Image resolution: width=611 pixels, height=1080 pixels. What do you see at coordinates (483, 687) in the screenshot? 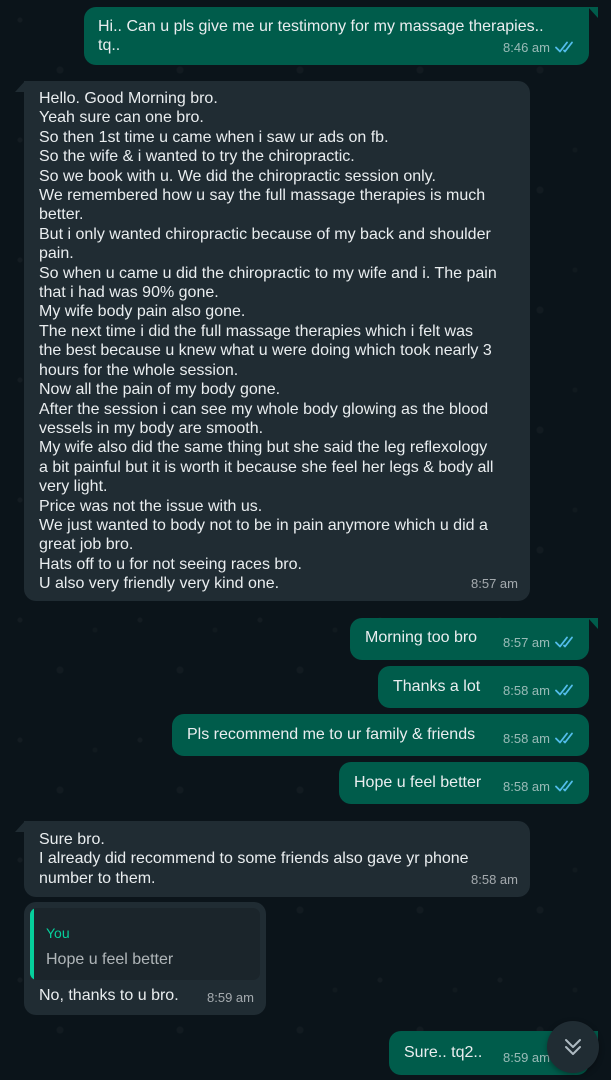
I see `message-bubble-outgoing: Thanks a lot 8:58 am` at bounding box center [483, 687].